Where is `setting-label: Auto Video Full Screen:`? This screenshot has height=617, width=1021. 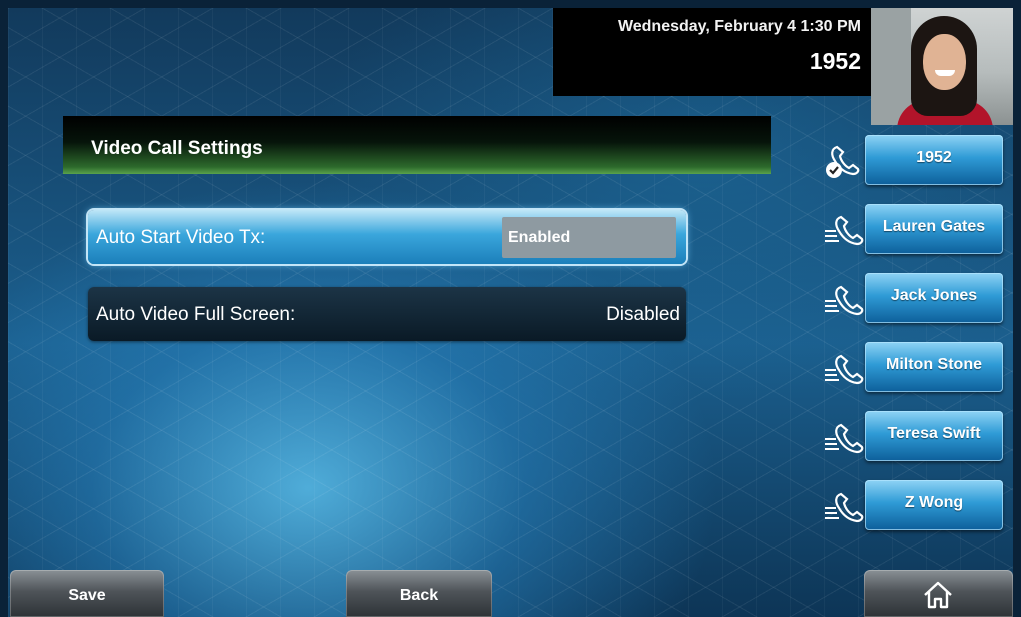
setting-label: Auto Video Full Screen: is located at coordinates (196, 314).